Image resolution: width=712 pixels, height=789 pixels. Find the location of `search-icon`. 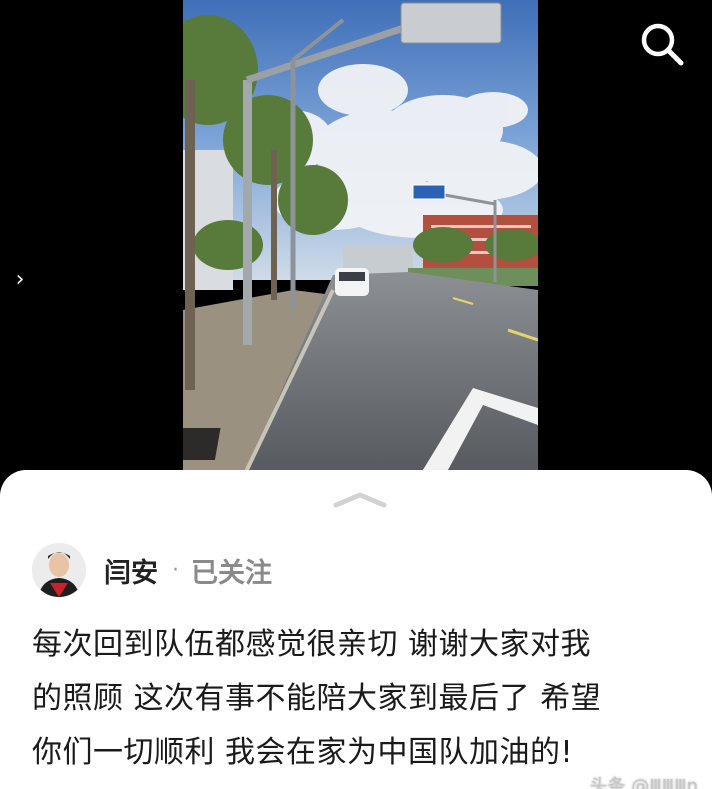

search-icon is located at coordinates (662, 44).